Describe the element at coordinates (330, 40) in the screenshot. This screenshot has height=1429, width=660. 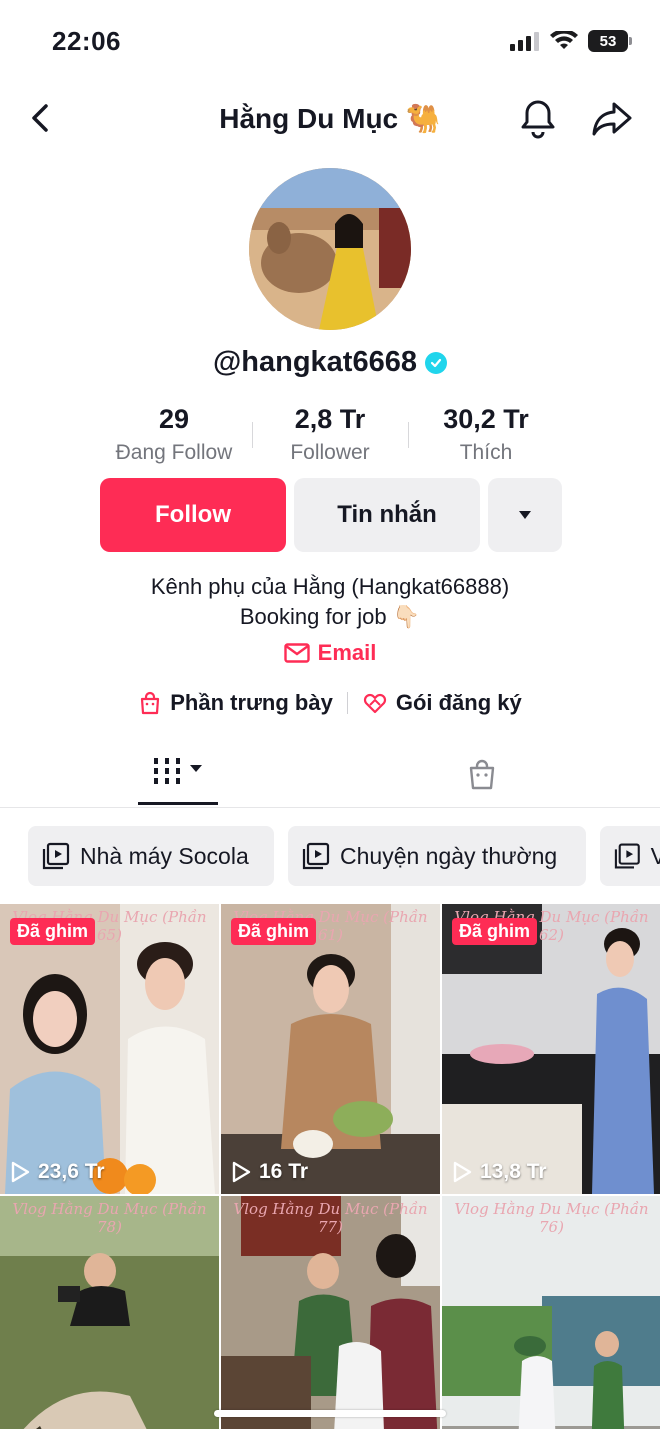
I see `status-bar: 22:06 53` at that location.